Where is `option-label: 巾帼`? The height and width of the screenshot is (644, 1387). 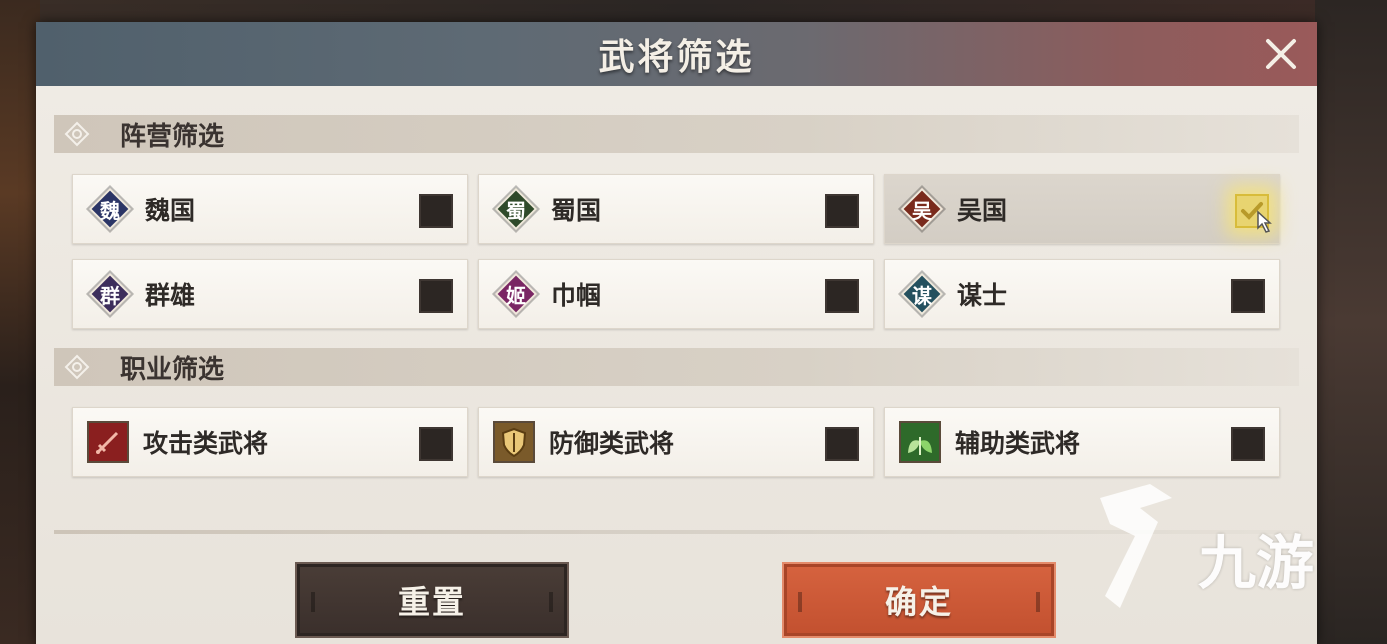 option-label: 巾帼 is located at coordinates (576, 295).